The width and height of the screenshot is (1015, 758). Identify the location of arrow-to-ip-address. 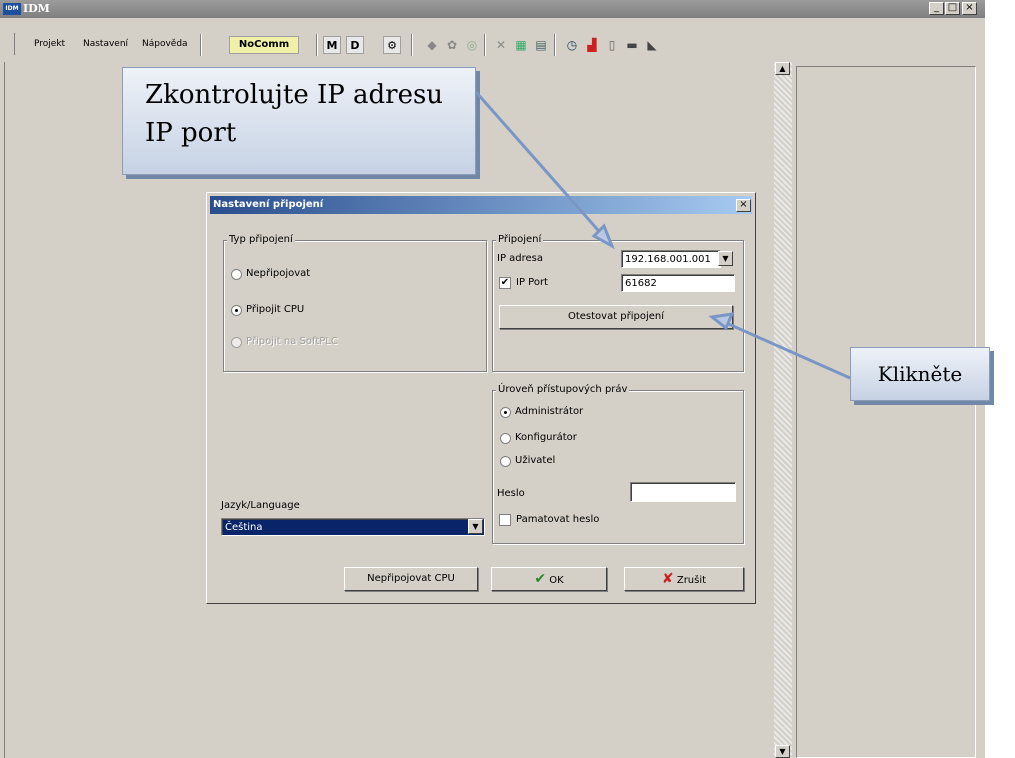
(540, 165).